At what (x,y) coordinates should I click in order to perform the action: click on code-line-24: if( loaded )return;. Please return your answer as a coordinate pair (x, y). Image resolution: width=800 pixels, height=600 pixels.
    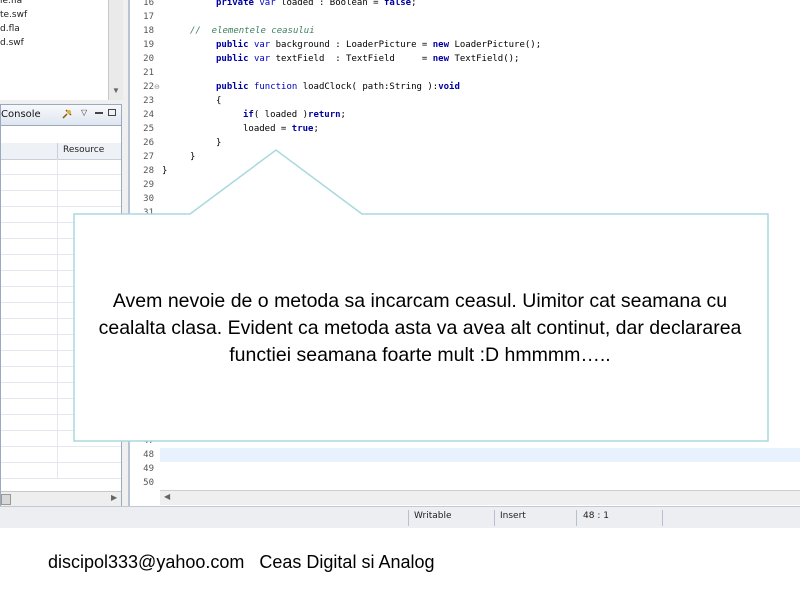
    Looking at the image, I should click on (294, 115).